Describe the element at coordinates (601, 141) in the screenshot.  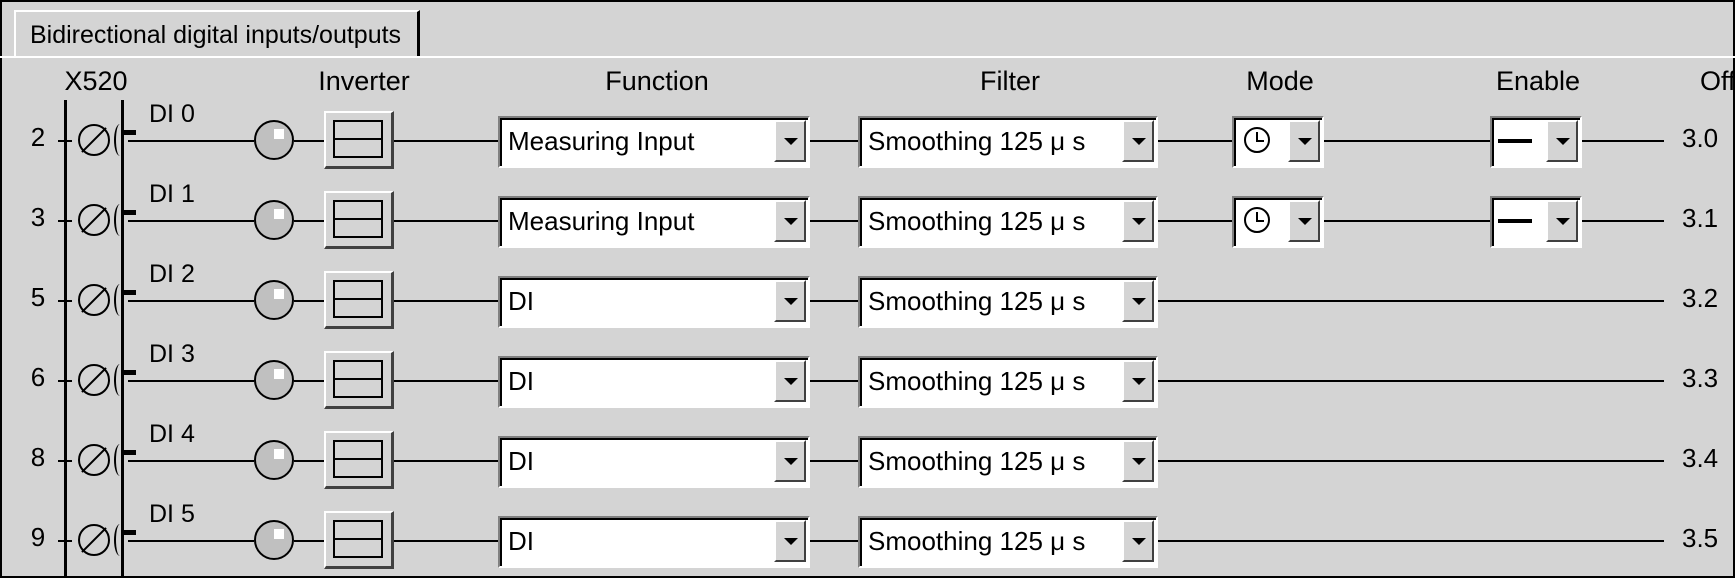
I see `function-value: Measuring Input` at that location.